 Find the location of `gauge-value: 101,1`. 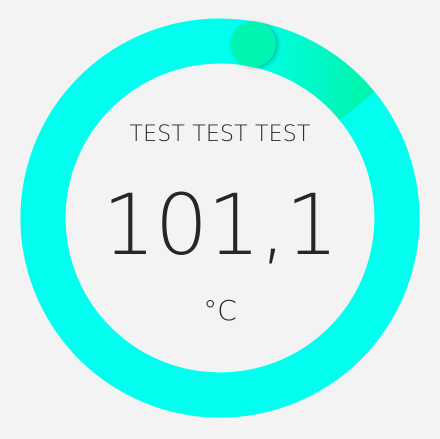

gauge-value: 101,1 is located at coordinates (220, 225).